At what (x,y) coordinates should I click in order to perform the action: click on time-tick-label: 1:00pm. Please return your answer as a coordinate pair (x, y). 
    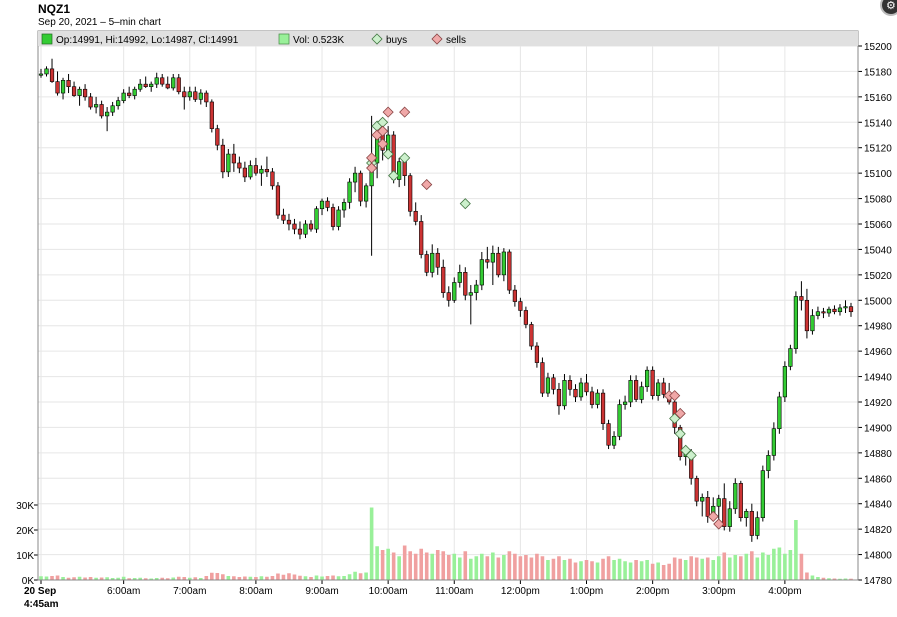
    Looking at the image, I should click on (586, 591).